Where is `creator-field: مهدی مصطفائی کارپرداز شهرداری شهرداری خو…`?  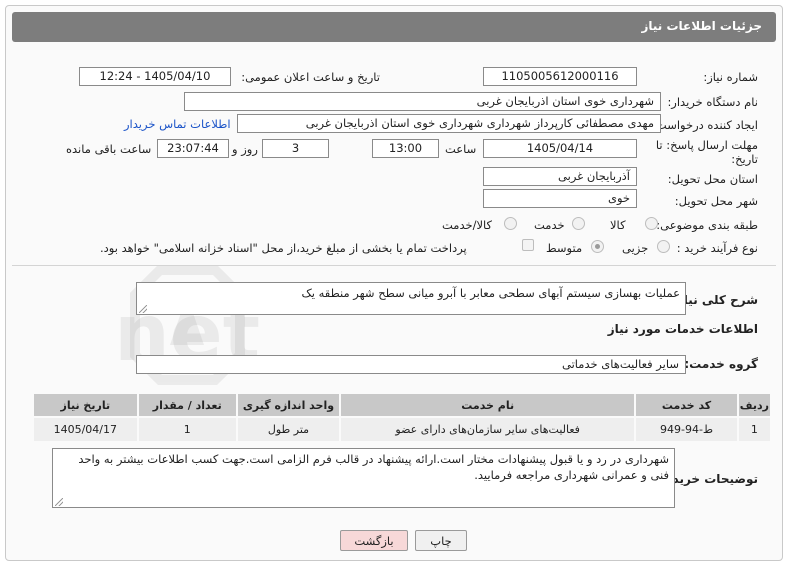 creator-field: مهدی مصطفائی کارپرداز شهرداری شهرداری خو… is located at coordinates (449, 123).